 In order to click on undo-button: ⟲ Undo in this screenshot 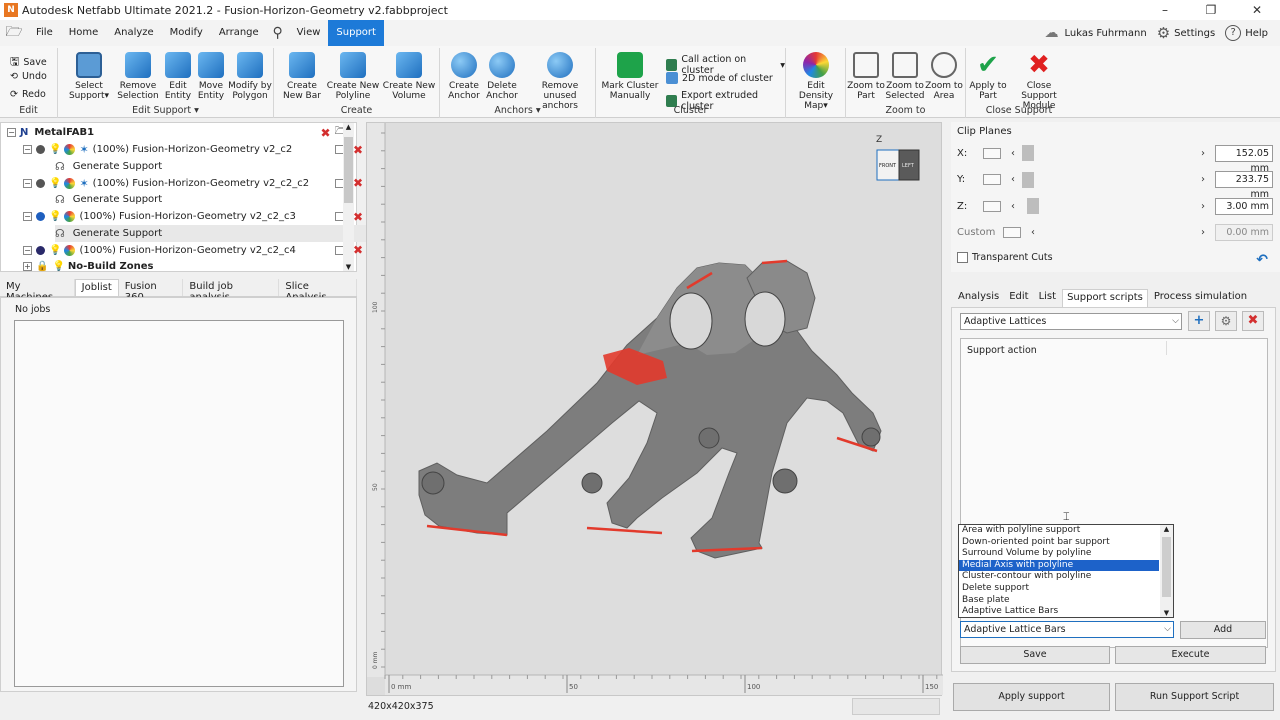, I will do `click(28, 76)`.